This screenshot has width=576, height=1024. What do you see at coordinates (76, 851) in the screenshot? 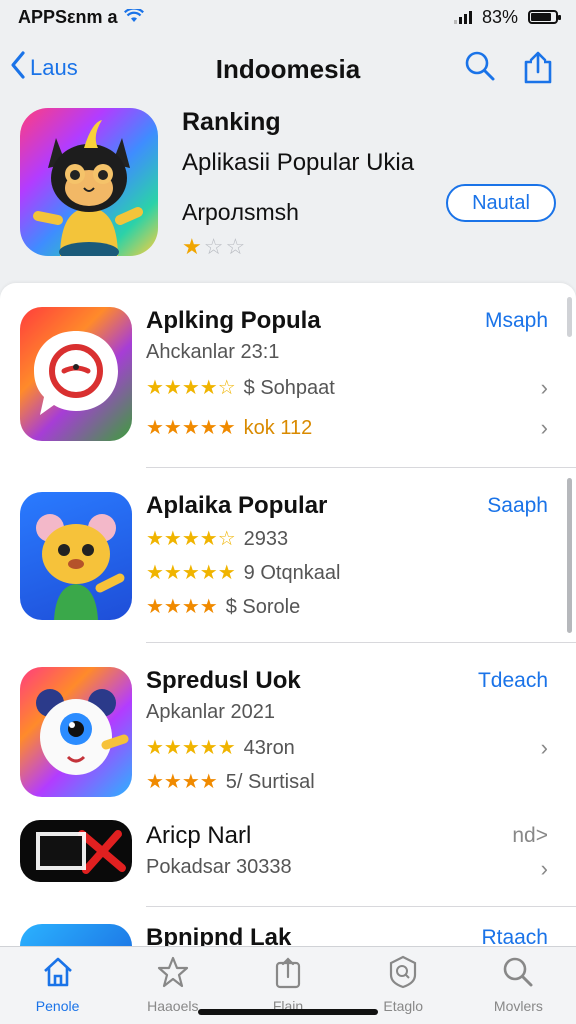
I see `rpmf-pao-logo` at bounding box center [76, 851].